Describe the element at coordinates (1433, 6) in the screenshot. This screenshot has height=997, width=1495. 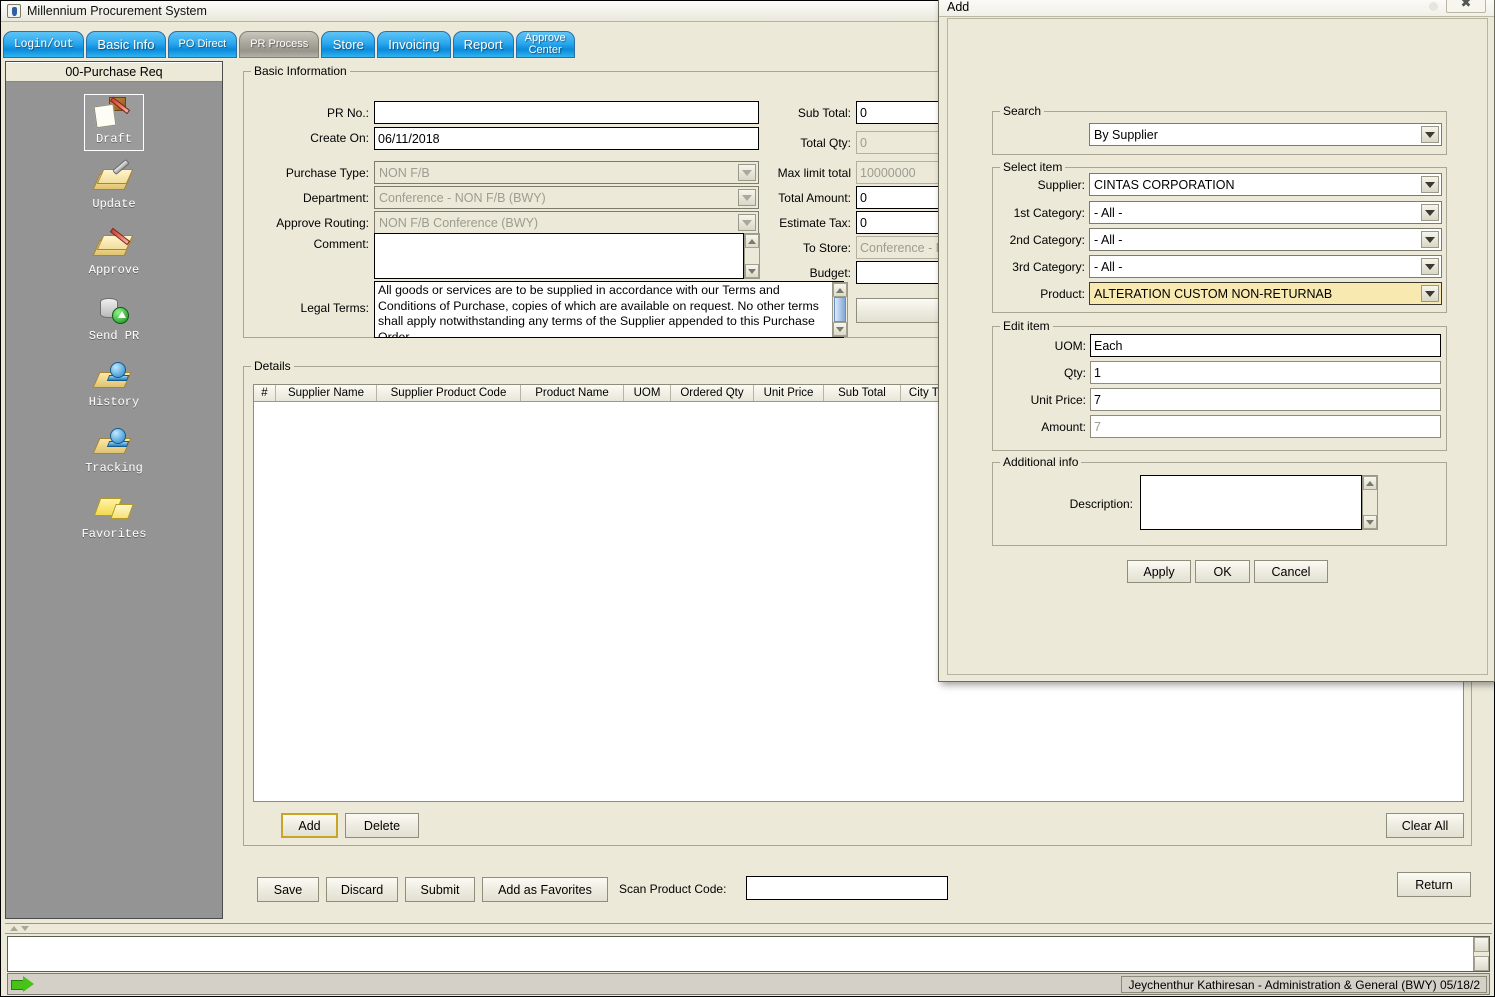
I see `dialog-minimize-icon` at that location.